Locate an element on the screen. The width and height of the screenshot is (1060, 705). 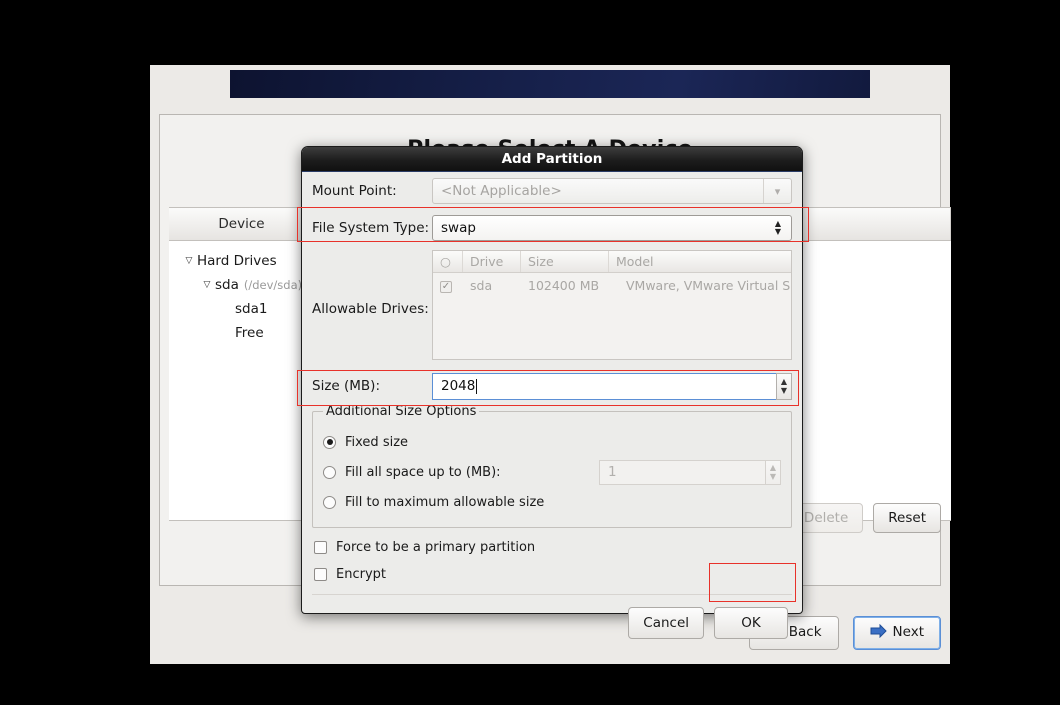
check-icon: ✓ is located at coordinates (446, 286).